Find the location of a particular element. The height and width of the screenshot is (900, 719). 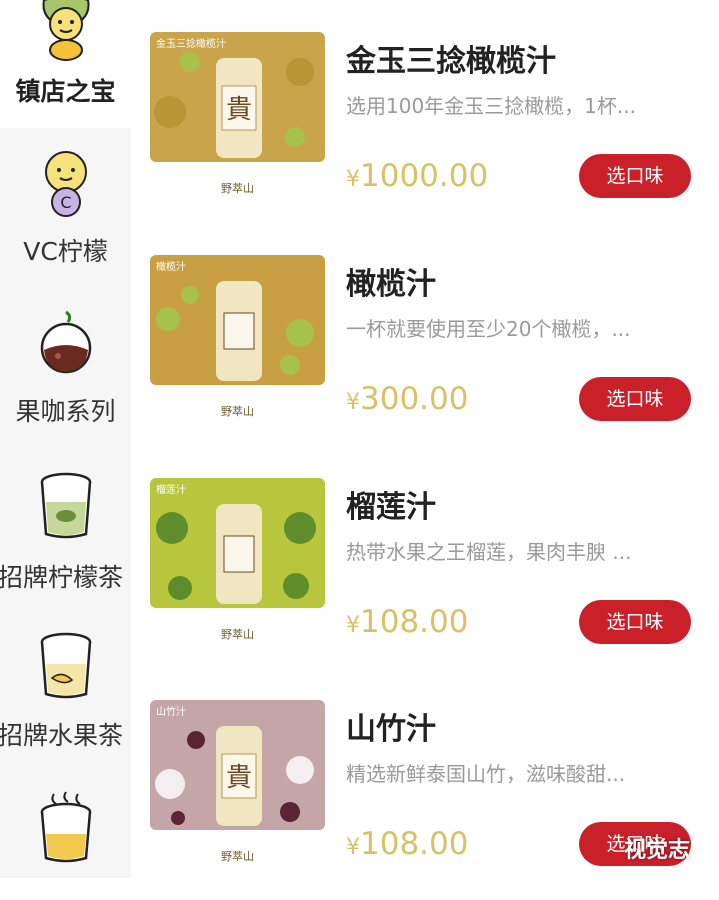

sidebar-item-fruit-tea: 招牌水果茶 is located at coordinates (65, 687).